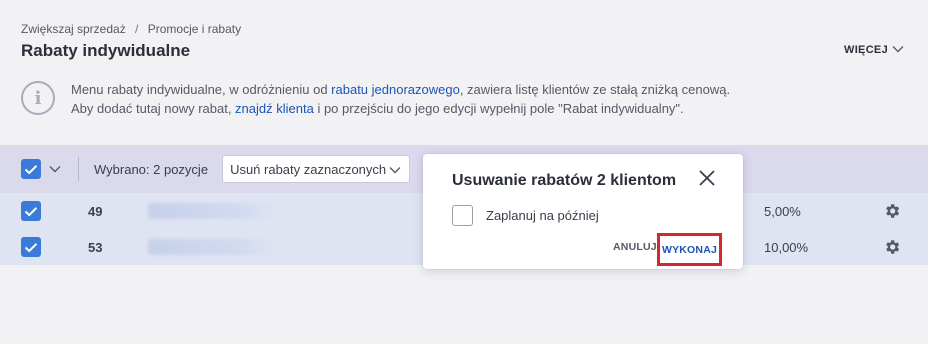  What do you see at coordinates (95, 211) in the screenshot?
I see `row-id: 49` at bounding box center [95, 211].